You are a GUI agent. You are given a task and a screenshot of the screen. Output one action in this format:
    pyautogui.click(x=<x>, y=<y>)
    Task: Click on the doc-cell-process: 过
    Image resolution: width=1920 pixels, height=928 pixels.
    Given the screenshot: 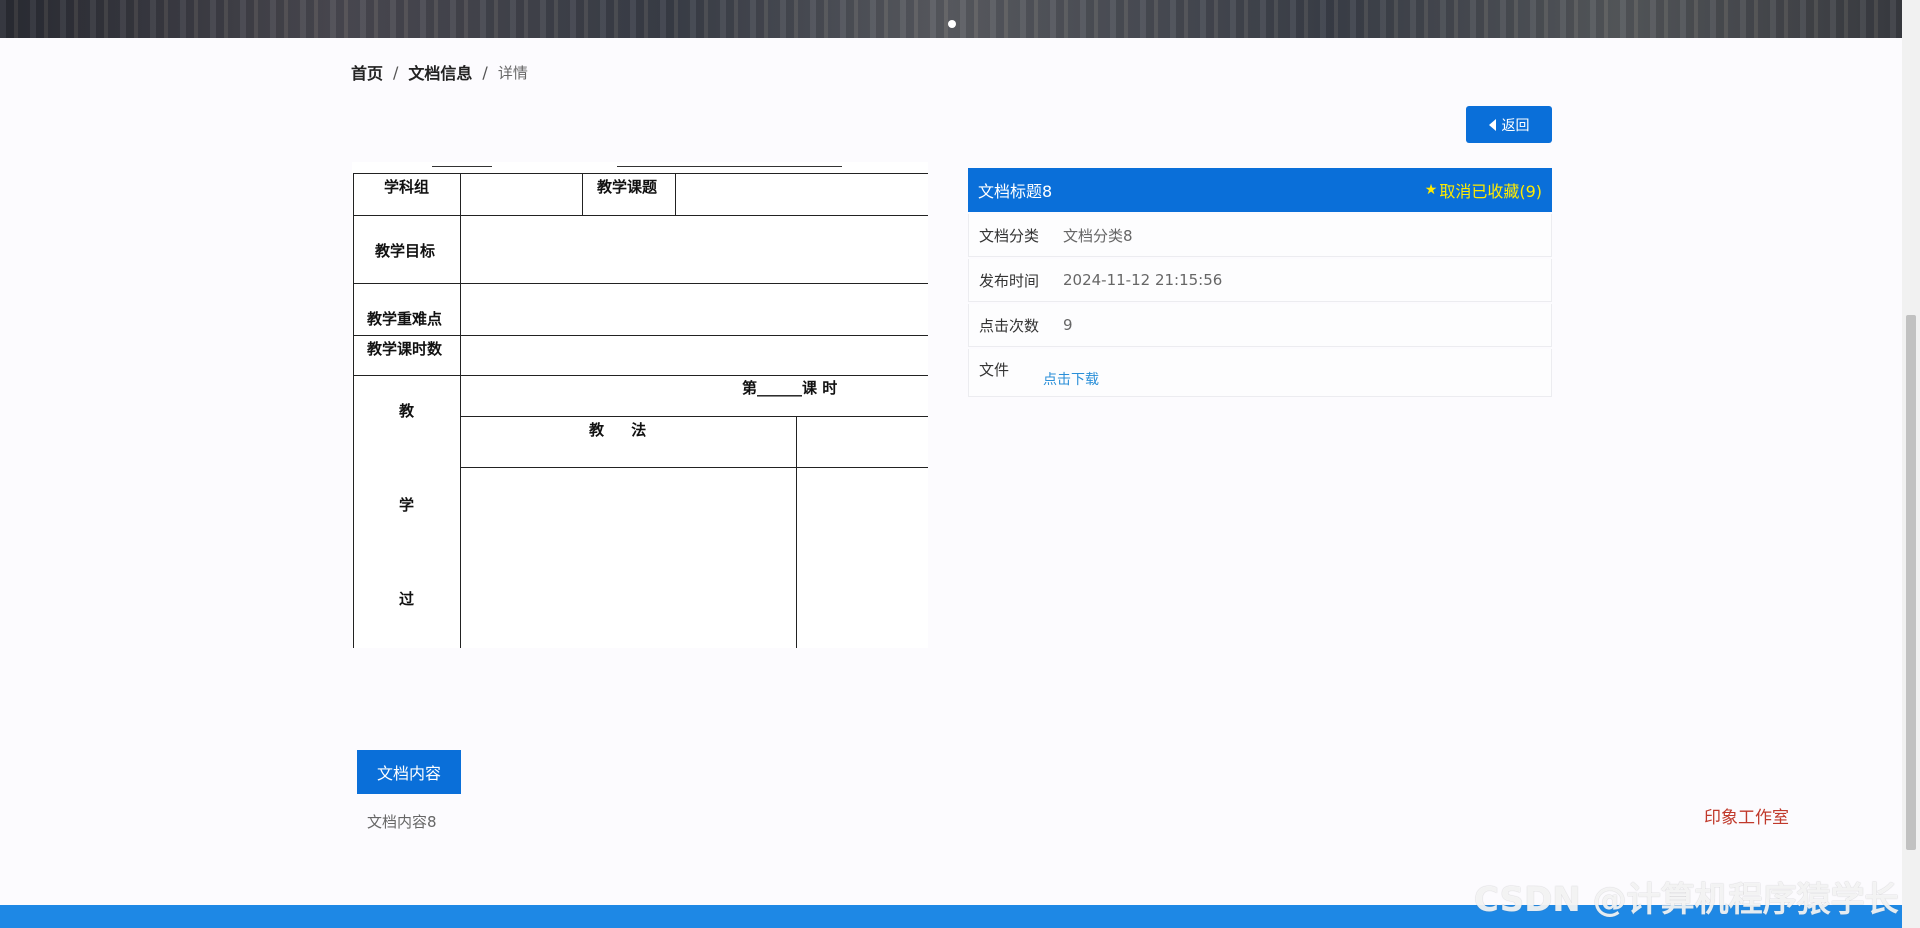 What is the action you would take?
    pyautogui.click(x=407, y=599)
    